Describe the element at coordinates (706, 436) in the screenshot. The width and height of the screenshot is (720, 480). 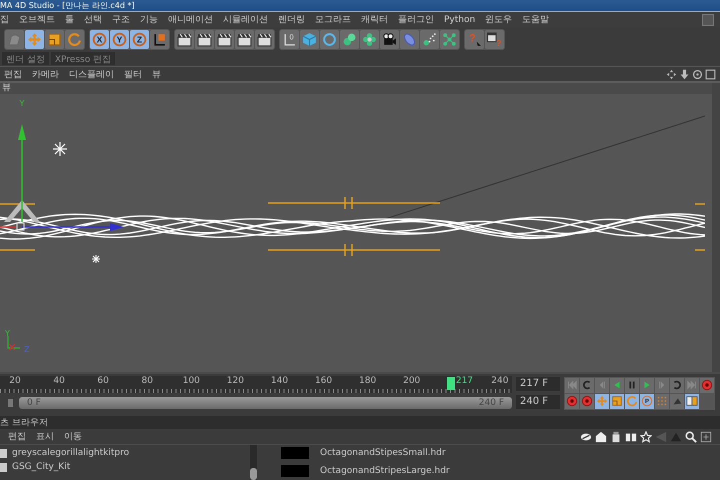
I see `add-icon` at that location.